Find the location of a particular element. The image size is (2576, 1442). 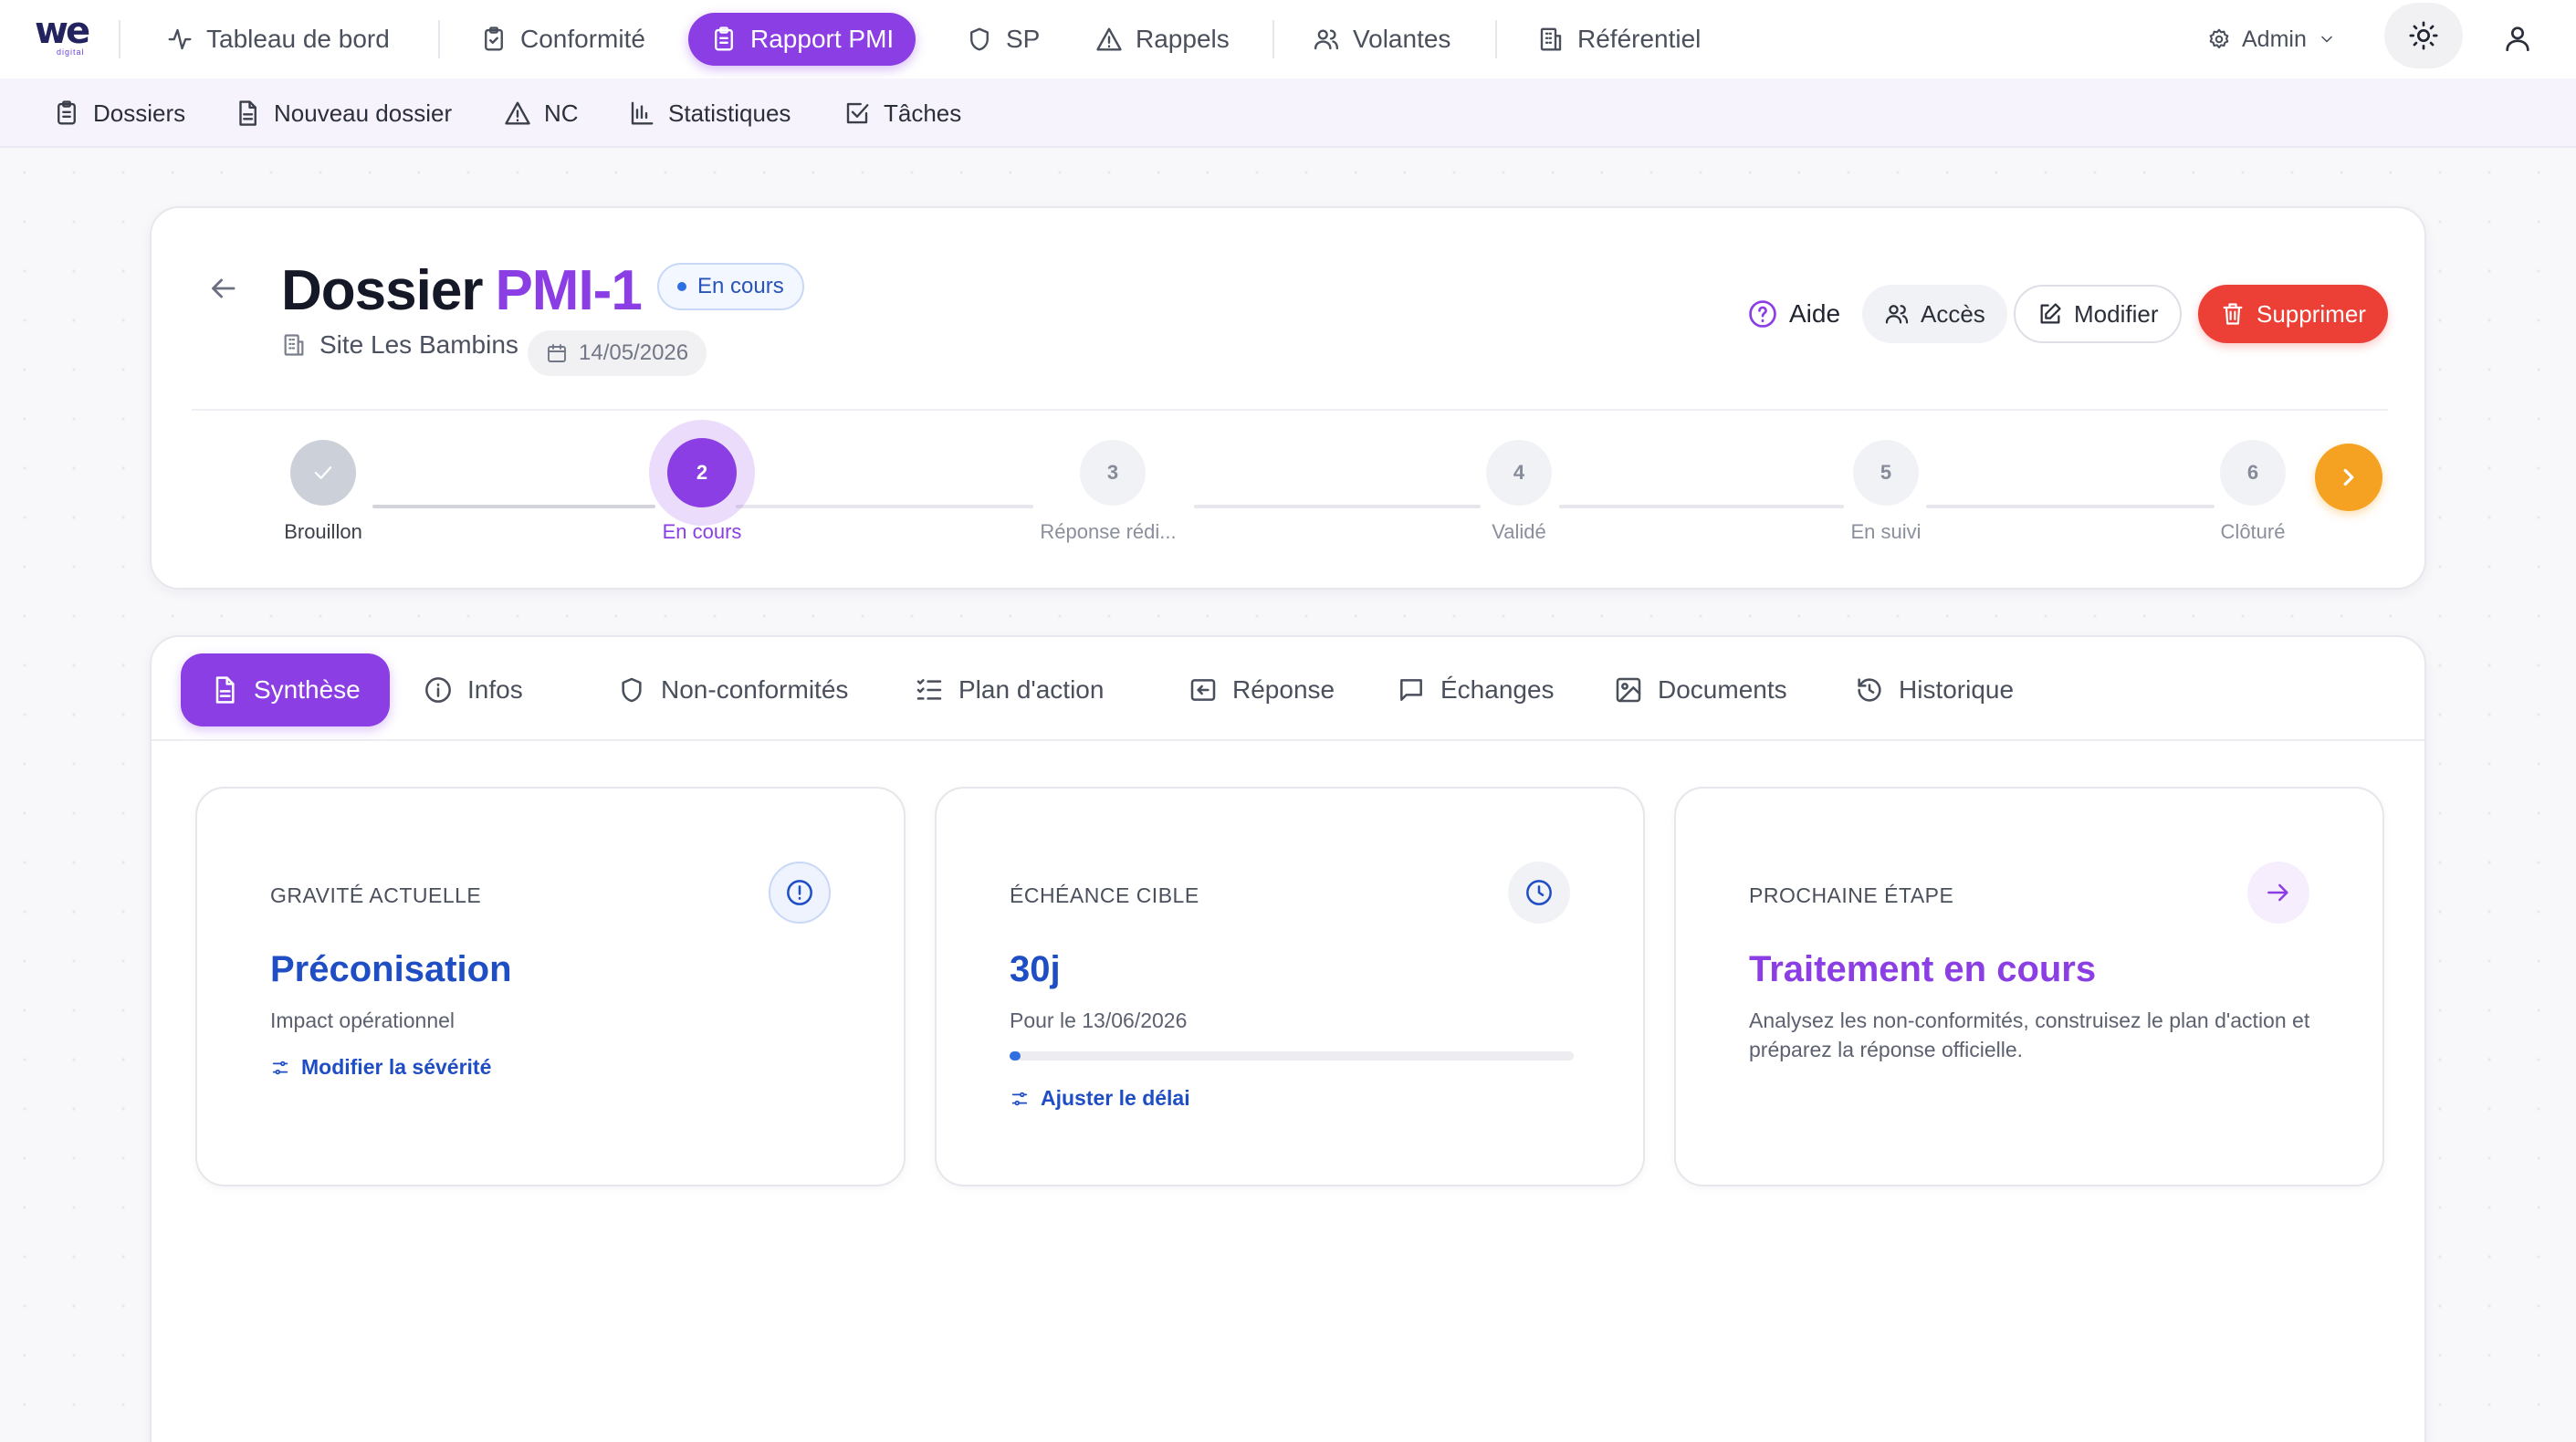

nav-item-referentiel: Référentiel is located at coordinates (1619, 39).